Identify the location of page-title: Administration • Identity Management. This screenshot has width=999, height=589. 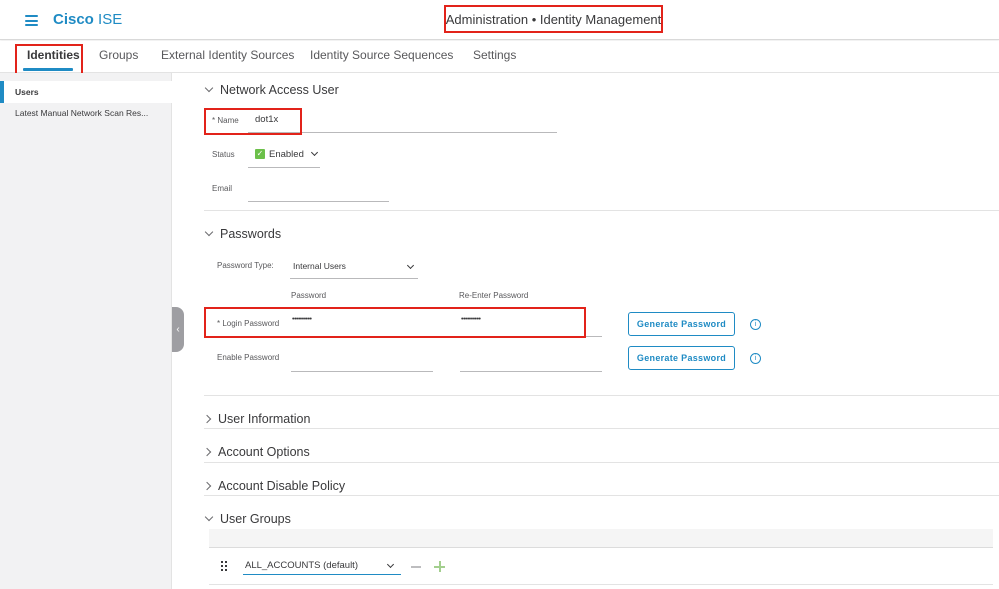
(553, 19).